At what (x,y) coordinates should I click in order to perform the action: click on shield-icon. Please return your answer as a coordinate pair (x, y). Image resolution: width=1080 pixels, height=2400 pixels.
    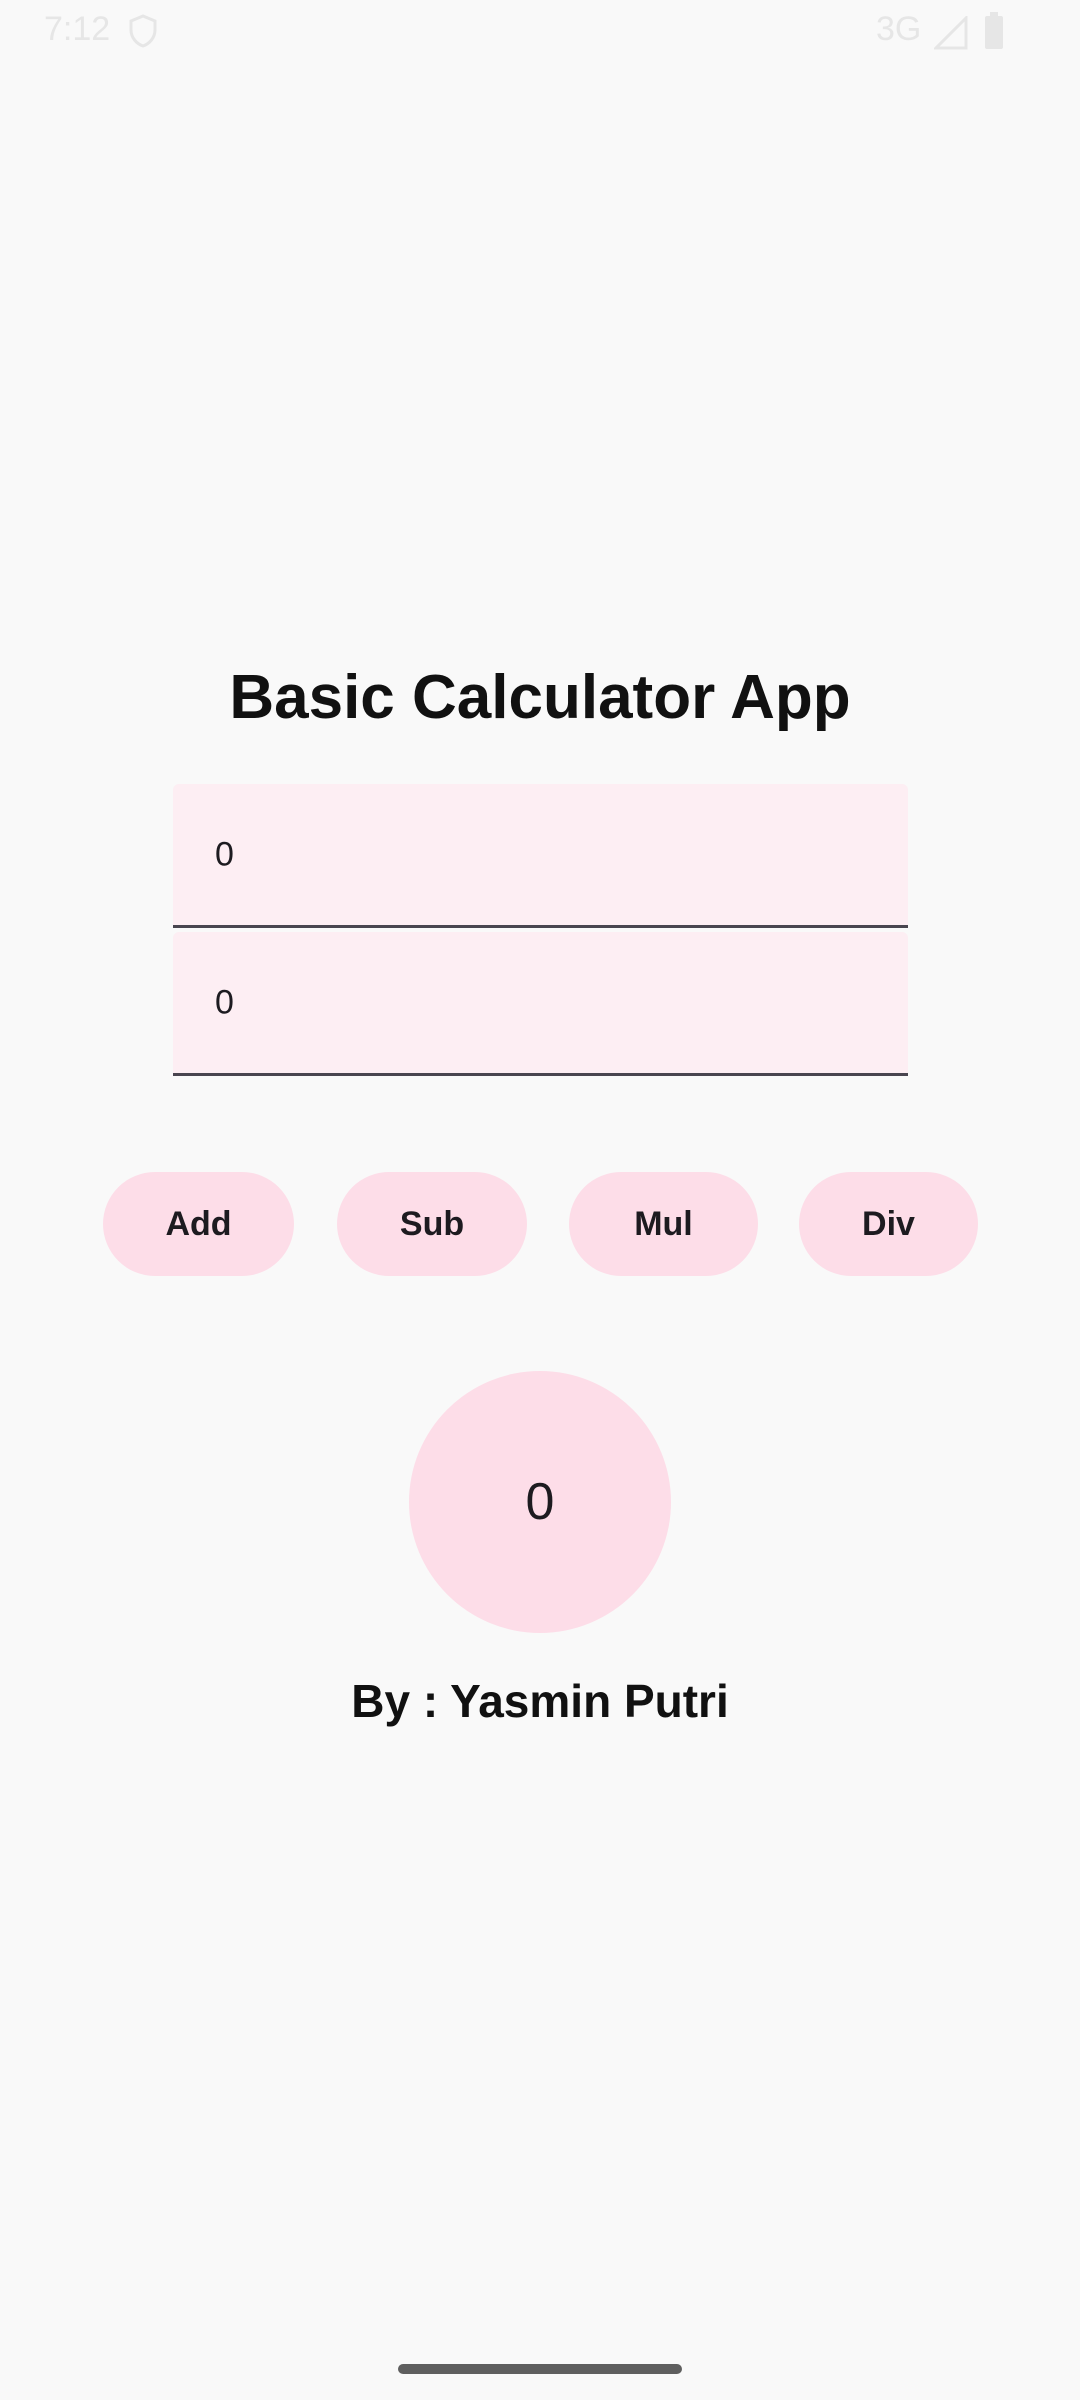
    Looking at the image, I should click on (143, 31).